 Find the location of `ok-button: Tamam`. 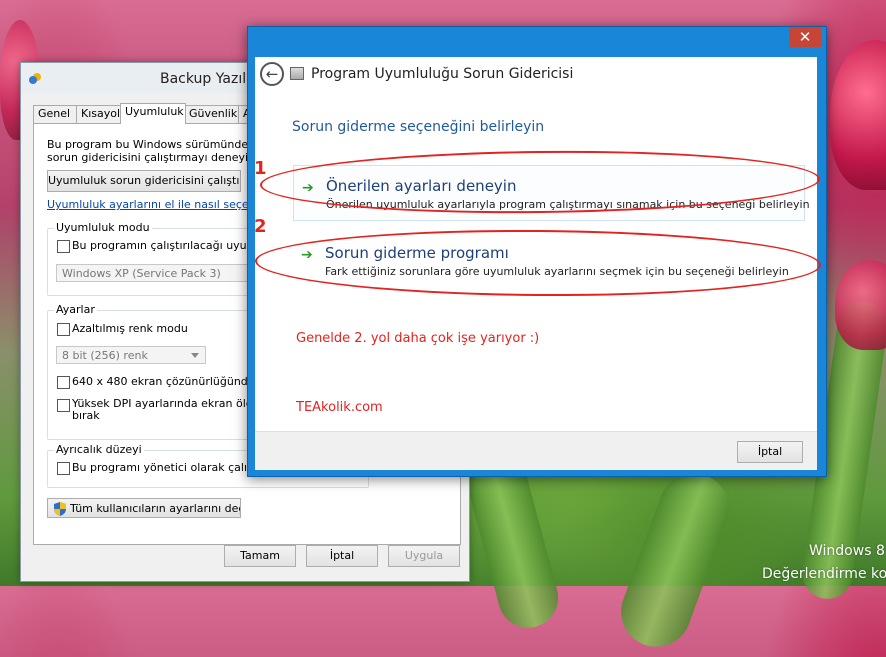

ok-button: Tamam is located at coordinates (260, 556).